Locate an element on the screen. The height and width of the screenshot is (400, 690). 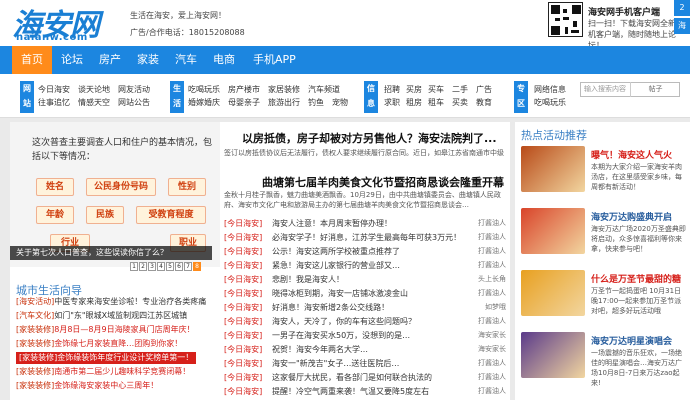
activity-desc: 海安万达广场2020万圣盛典即将启动，众多惊喜福利等你来拿，快来参与吧！ is located at coordinates (638, 239).